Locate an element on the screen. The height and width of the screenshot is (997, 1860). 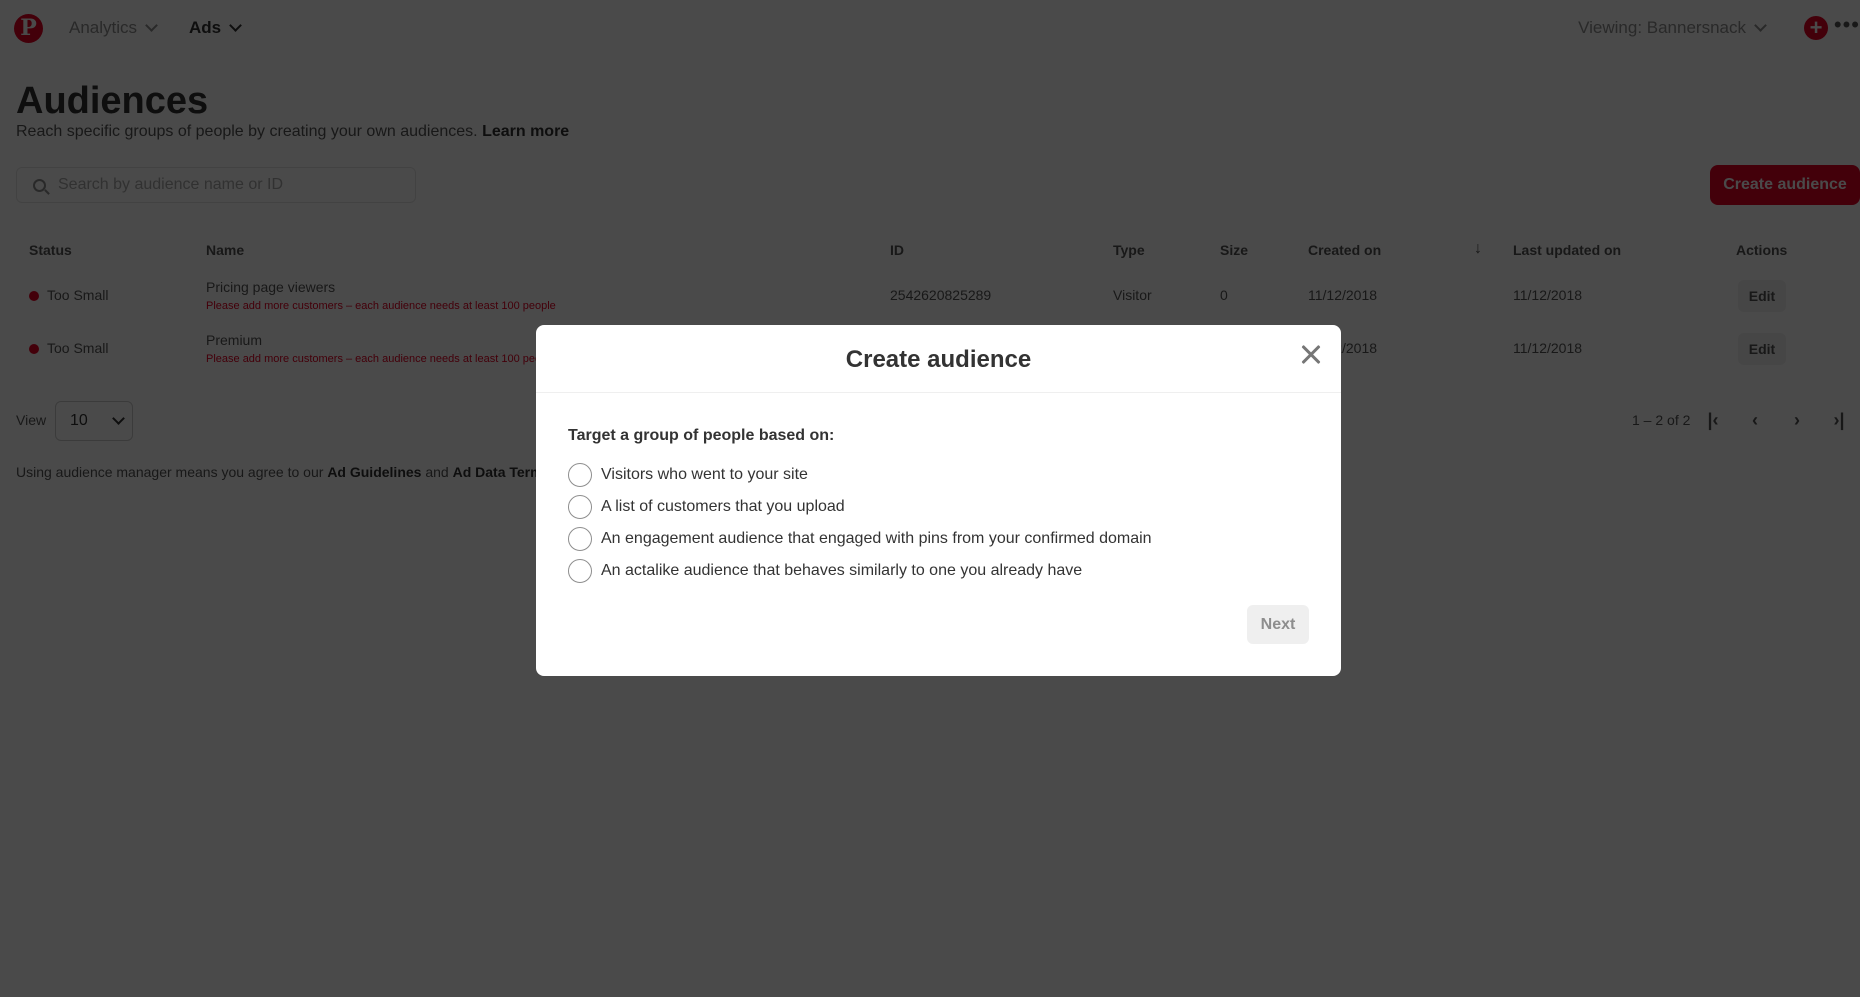
option-visitors: Visitors who went to your site is located at coordinates (938, 475).